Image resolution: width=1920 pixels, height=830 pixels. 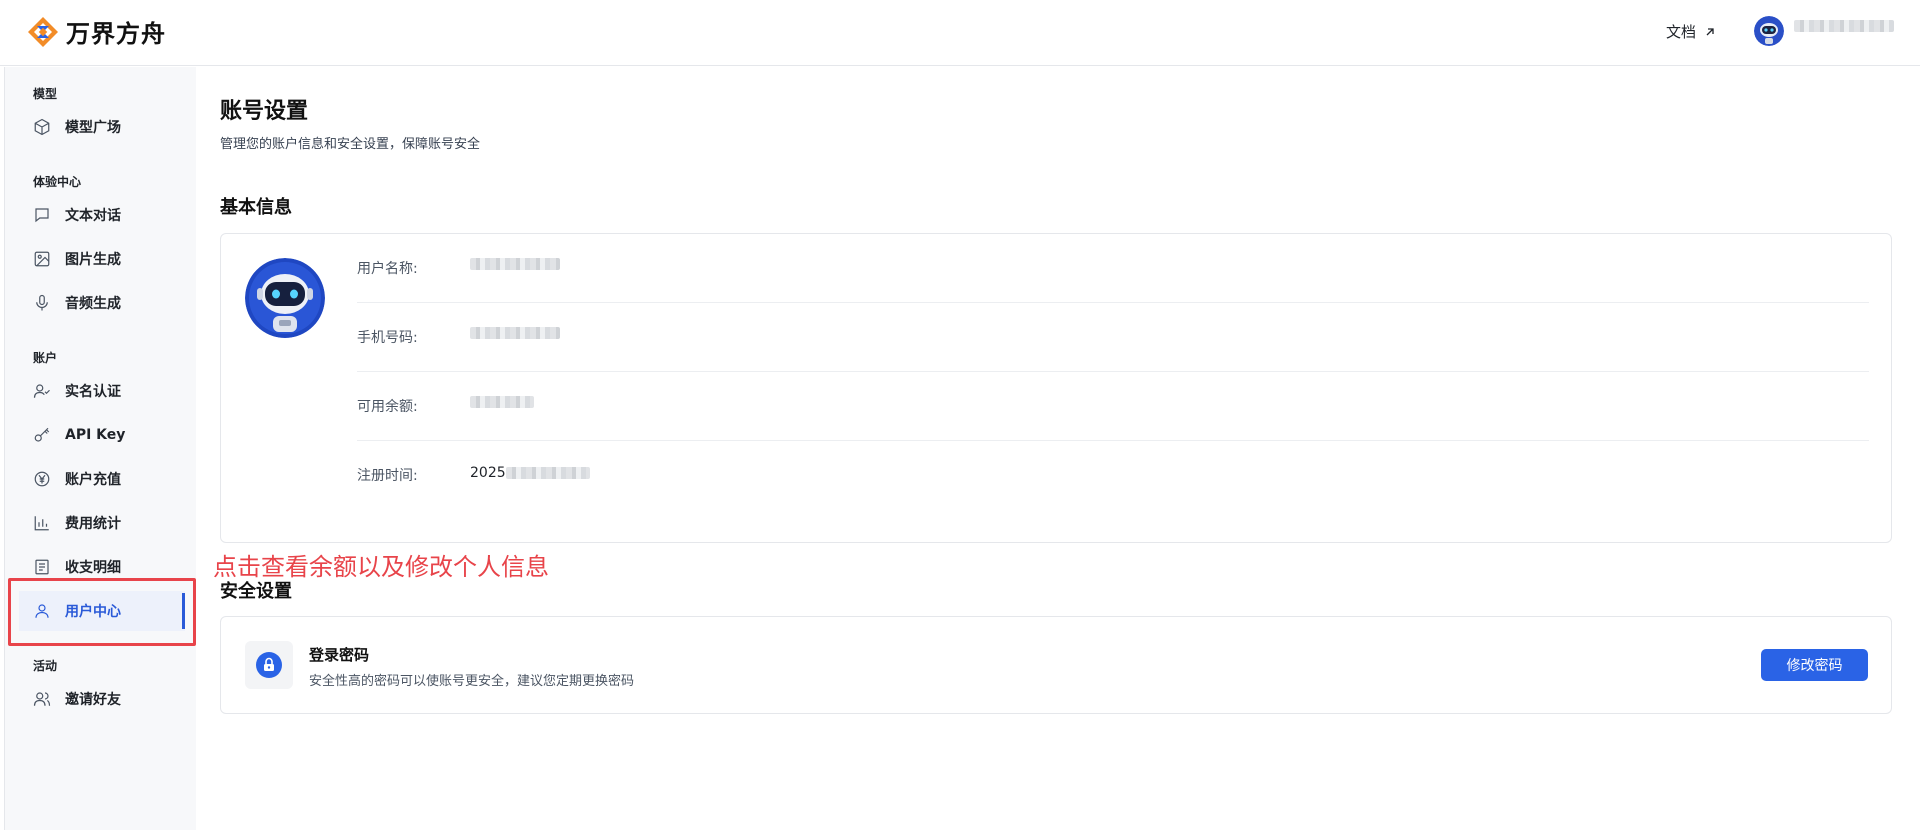 What do you see at coordinates (1710, 31) in the screenshot?
I see `external-link-icon` at bounding box center [1710, 31].